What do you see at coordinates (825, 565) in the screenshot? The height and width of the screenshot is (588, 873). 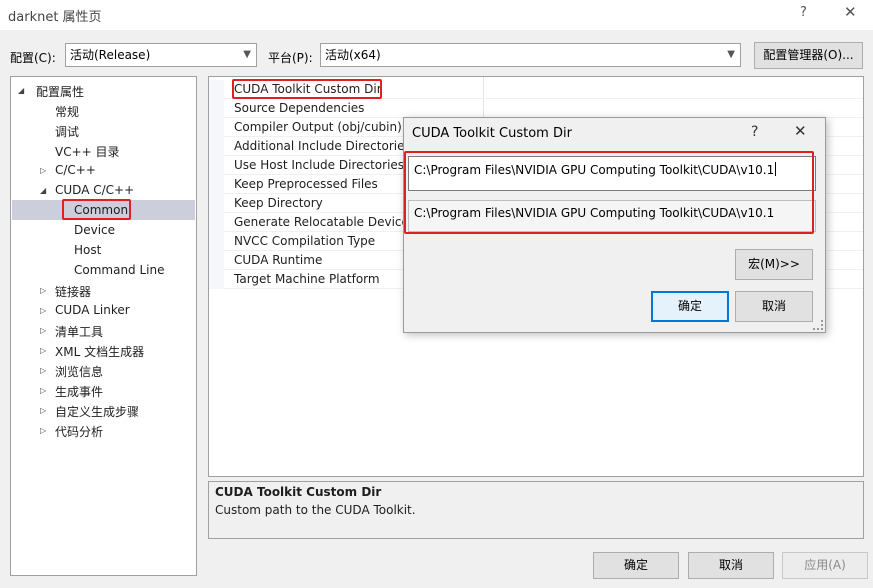 I see `apply-button: 应用(A)` at bounding box center [825, 565].